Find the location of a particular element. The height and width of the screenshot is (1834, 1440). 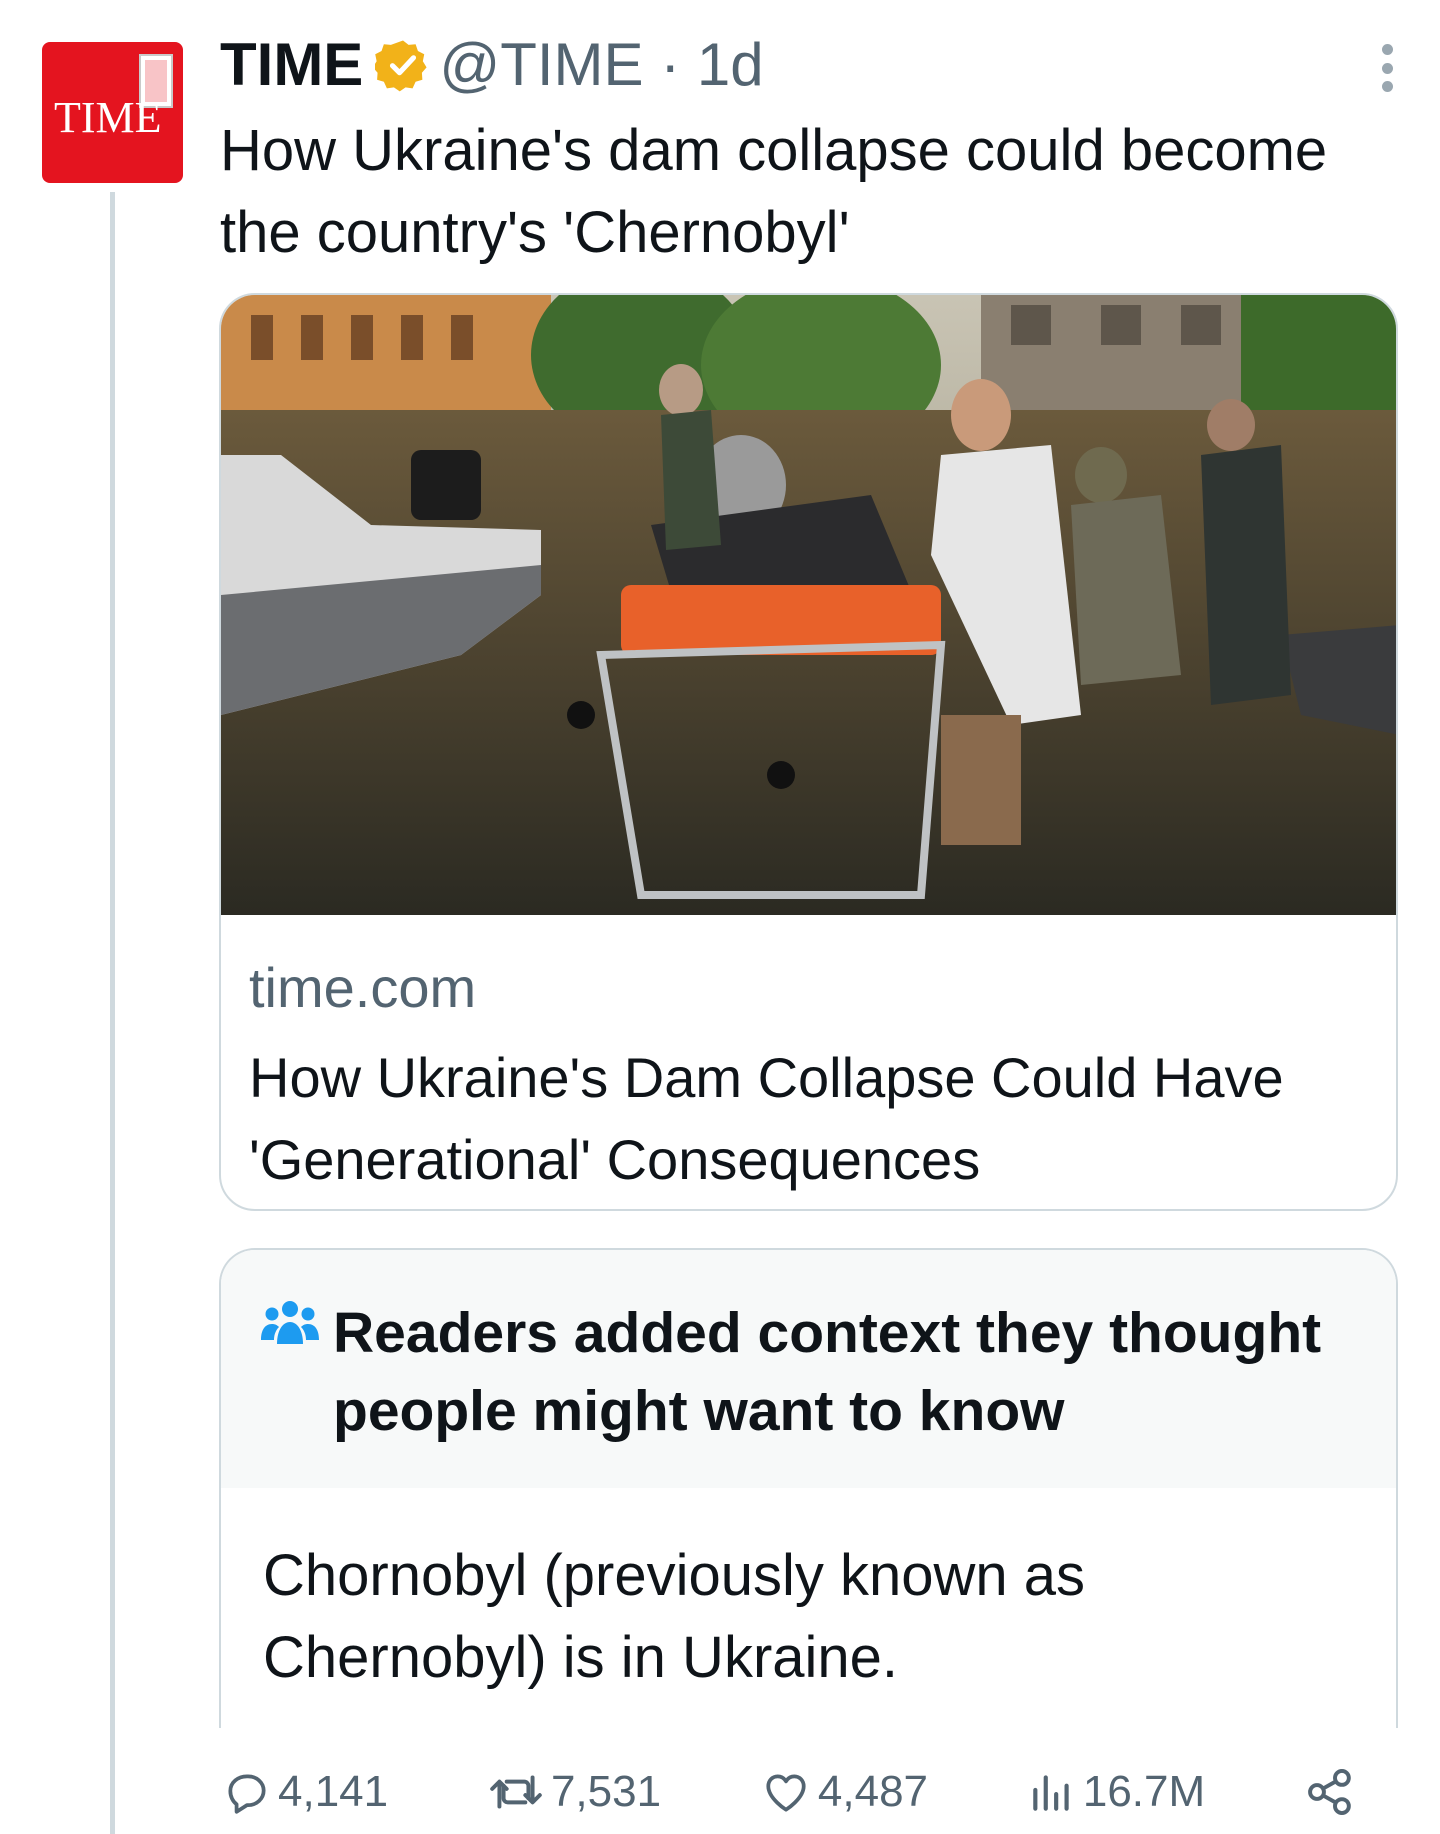

more-options-icon is located at coordinates (1387, 68).